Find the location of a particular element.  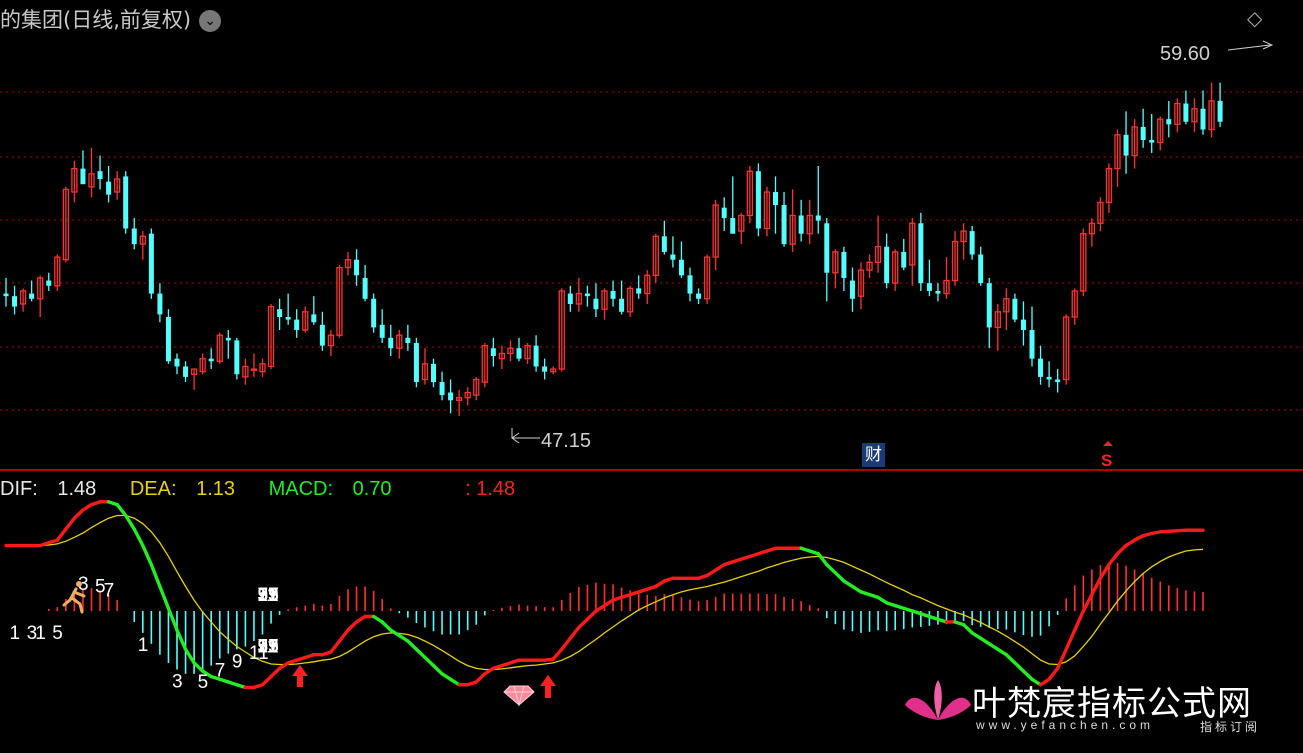

count-label: 3 is located at coordinates (177, 681).